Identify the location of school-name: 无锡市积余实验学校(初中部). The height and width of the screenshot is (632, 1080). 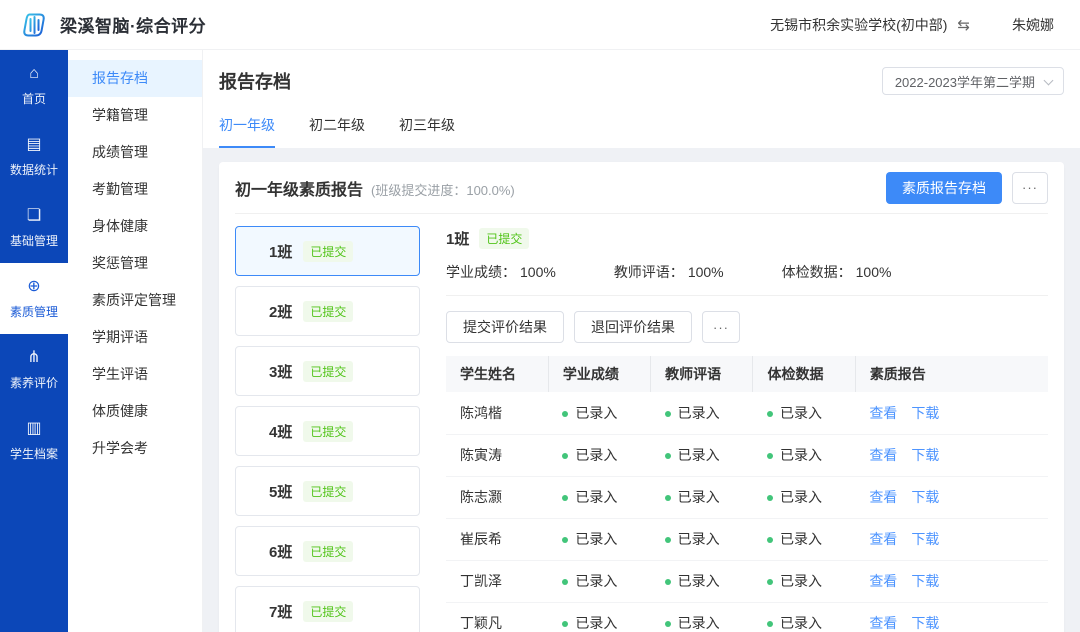
(859, 24).